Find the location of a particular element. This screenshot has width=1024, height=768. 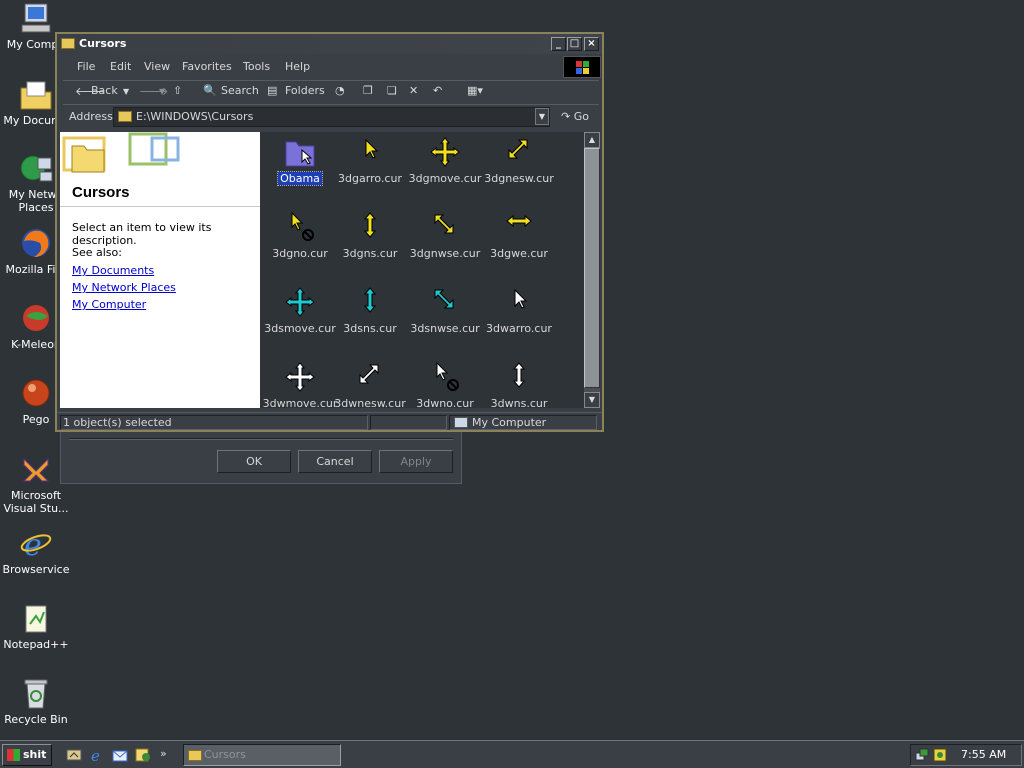

app-tray-icon is located at coordinates (940, 755).